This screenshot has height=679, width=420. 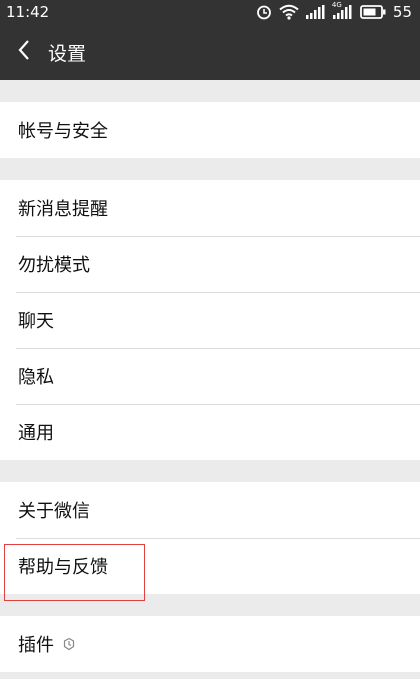 I want to click on settings-item-account-security: 帐号与安全, so click(x=210, y=130).